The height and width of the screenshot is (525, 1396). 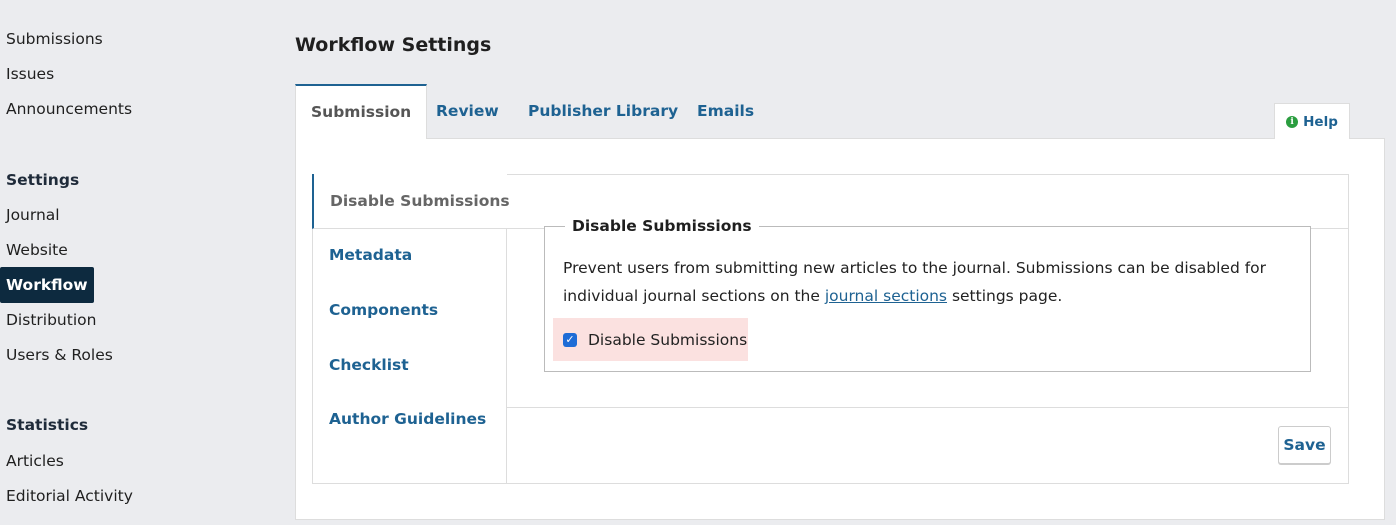 I want to click on sidebar-item-distribution: Distribution, so click(x=51, y=320).